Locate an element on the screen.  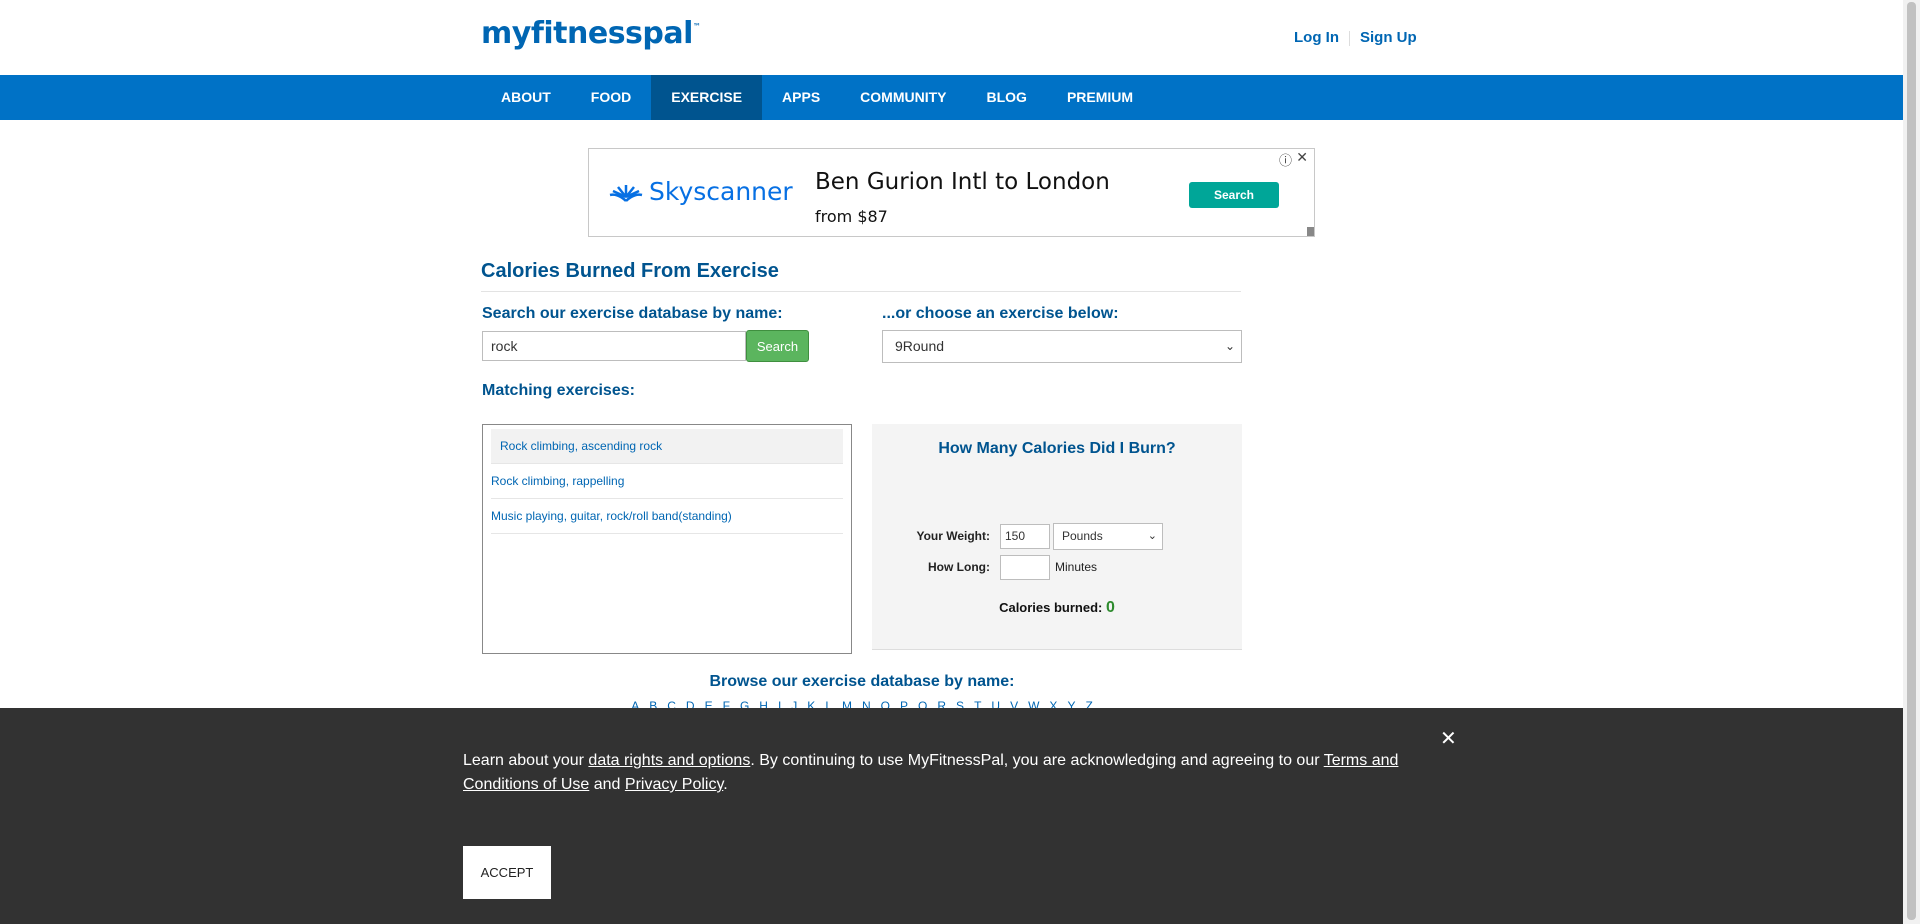
ad-brand-panel: Skyscanner is located at coordinates (694, 192).